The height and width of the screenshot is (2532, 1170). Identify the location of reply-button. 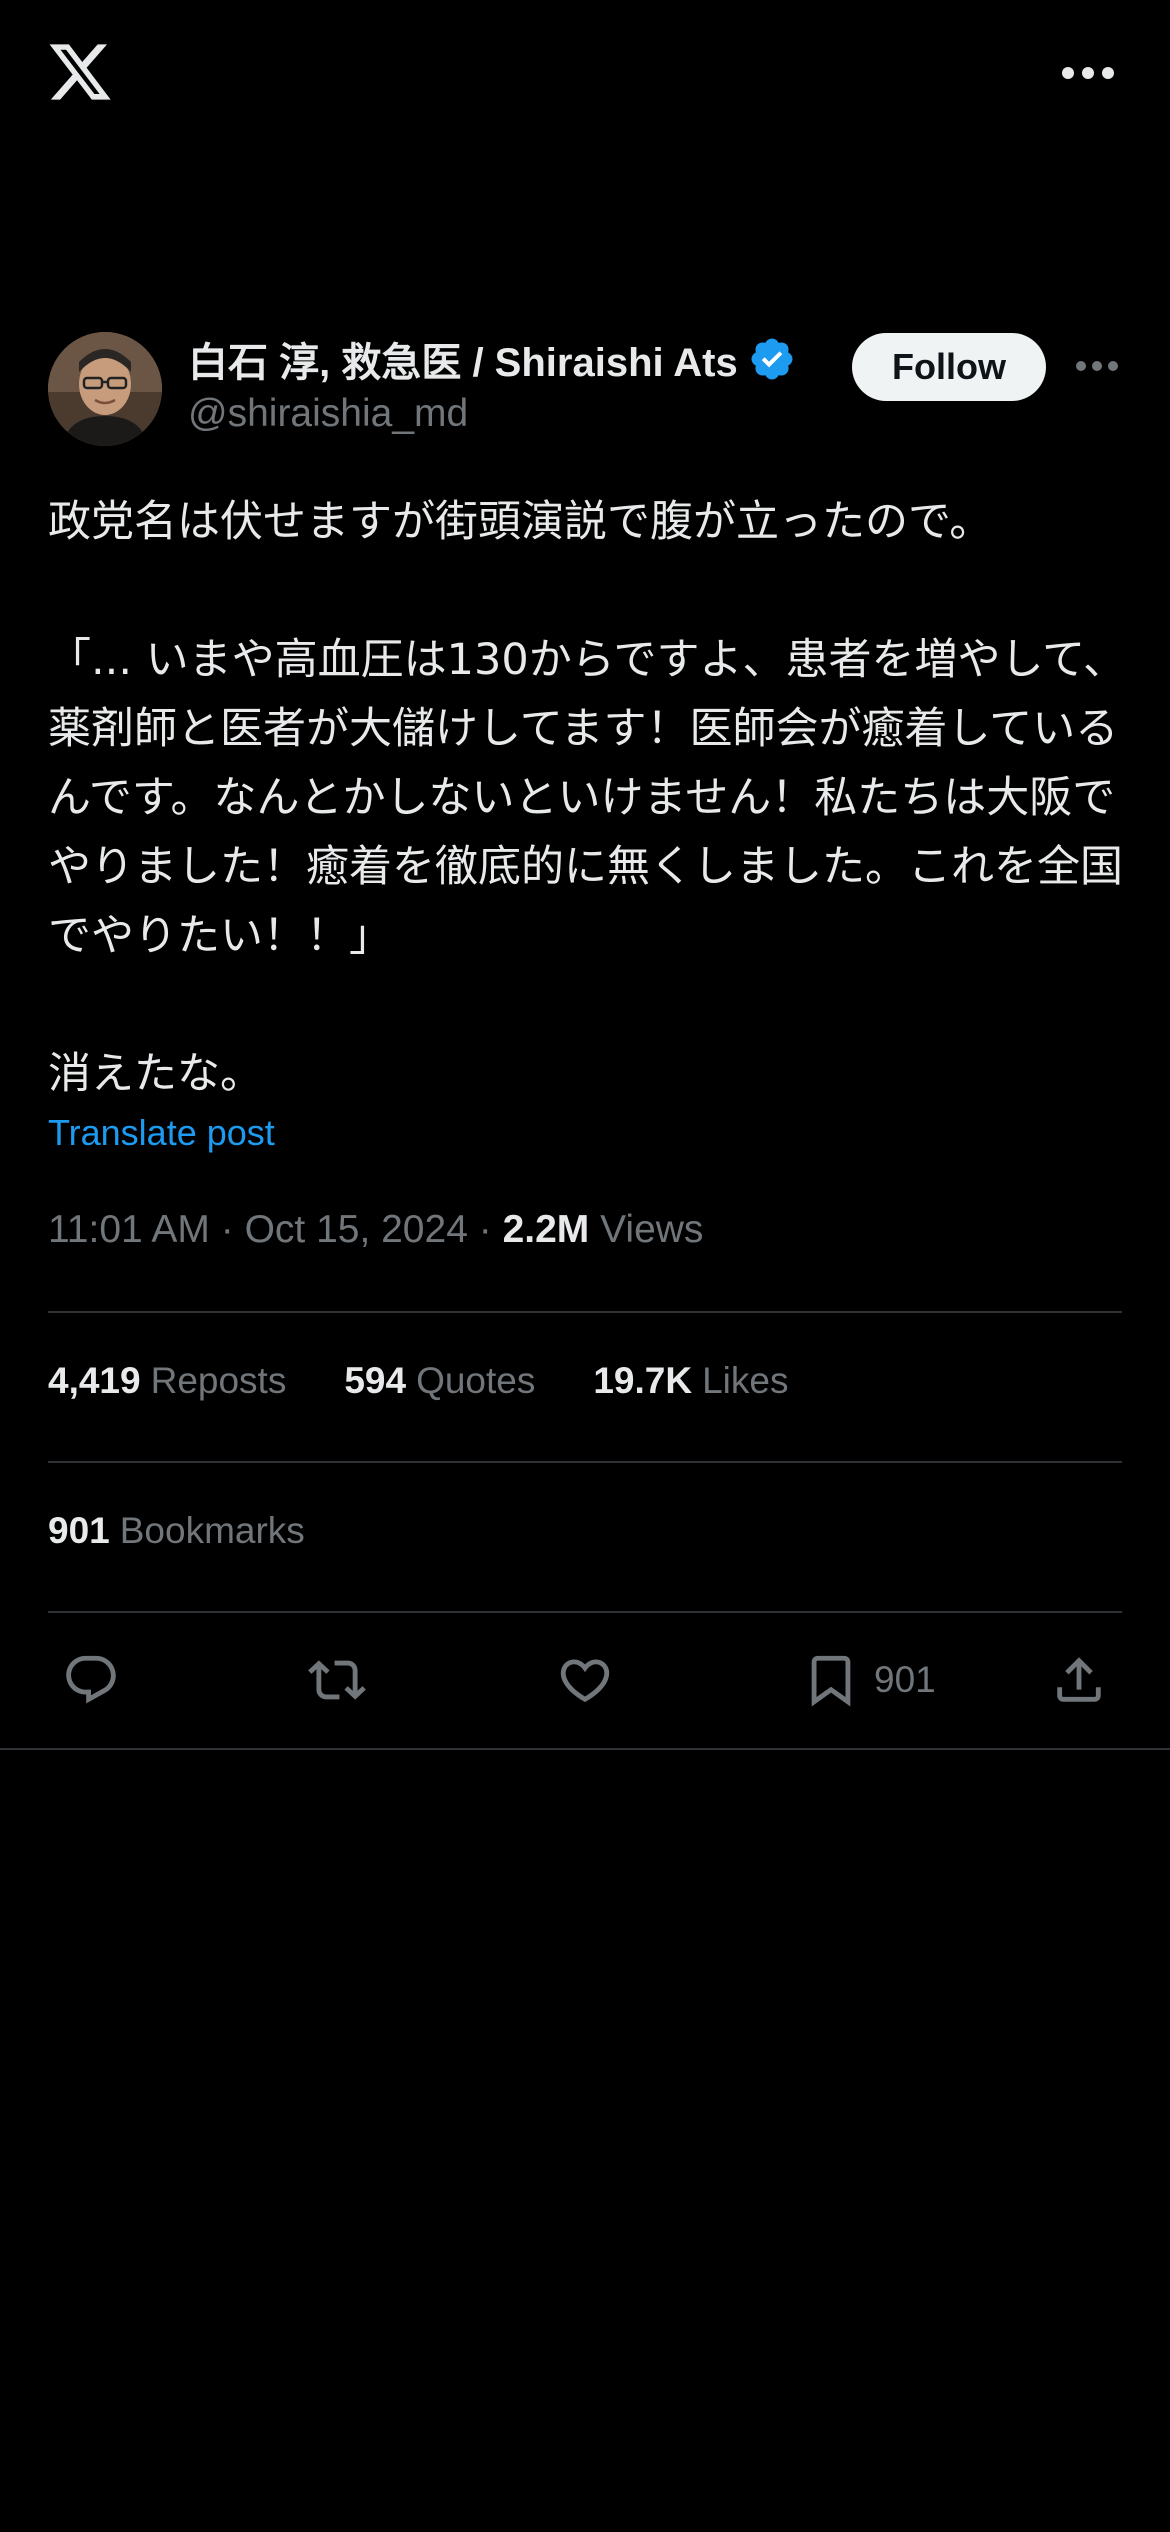
(91, 1680).